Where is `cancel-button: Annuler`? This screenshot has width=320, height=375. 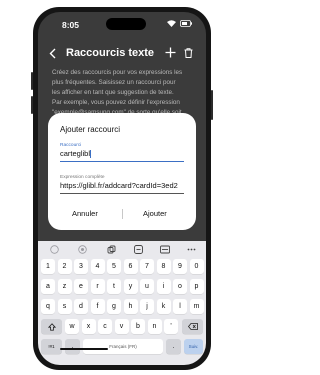 cancel-button: Annuler is located at coordinates (85, 213).